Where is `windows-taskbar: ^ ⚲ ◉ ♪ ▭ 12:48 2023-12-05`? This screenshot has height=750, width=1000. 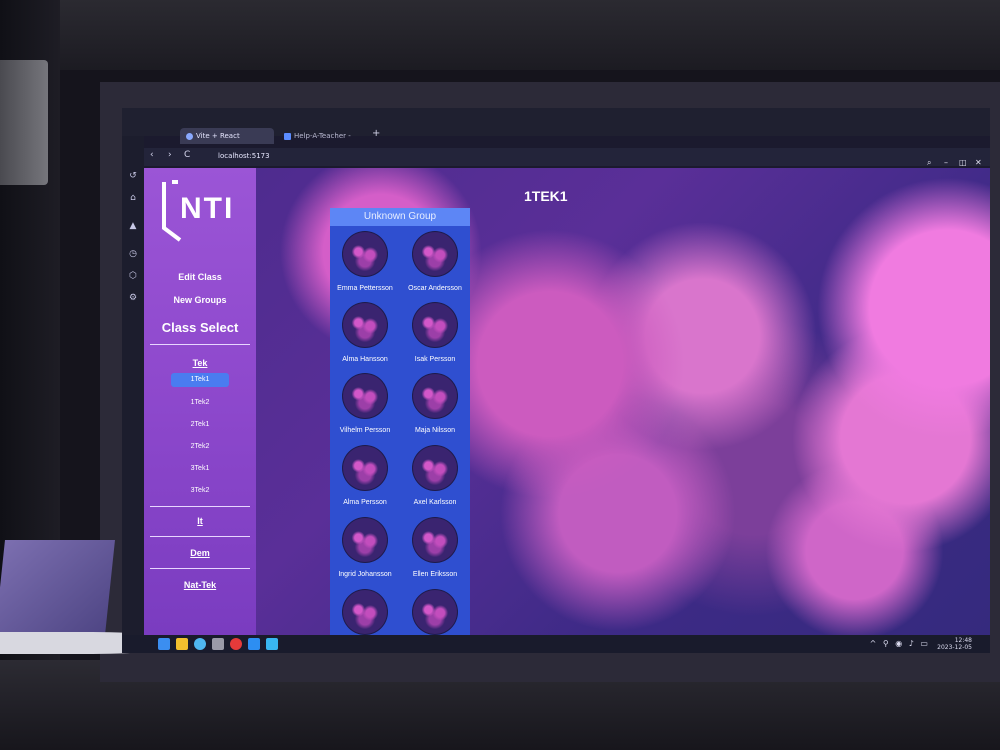 windows-taskbar: ^ ⚲ ◉ ♪ ▭ 12:48 2023-12-05 is located at coordinates (556, 644).